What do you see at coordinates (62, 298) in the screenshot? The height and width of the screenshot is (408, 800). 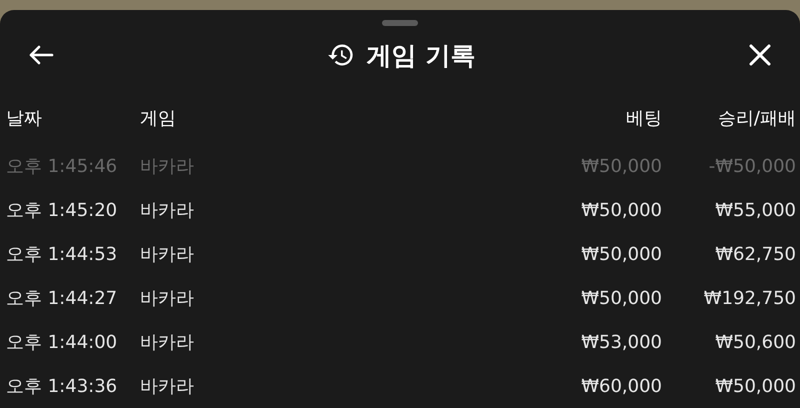 I see `table-cell-text: 오후 1:44:27` at bounding box center [62, 298].